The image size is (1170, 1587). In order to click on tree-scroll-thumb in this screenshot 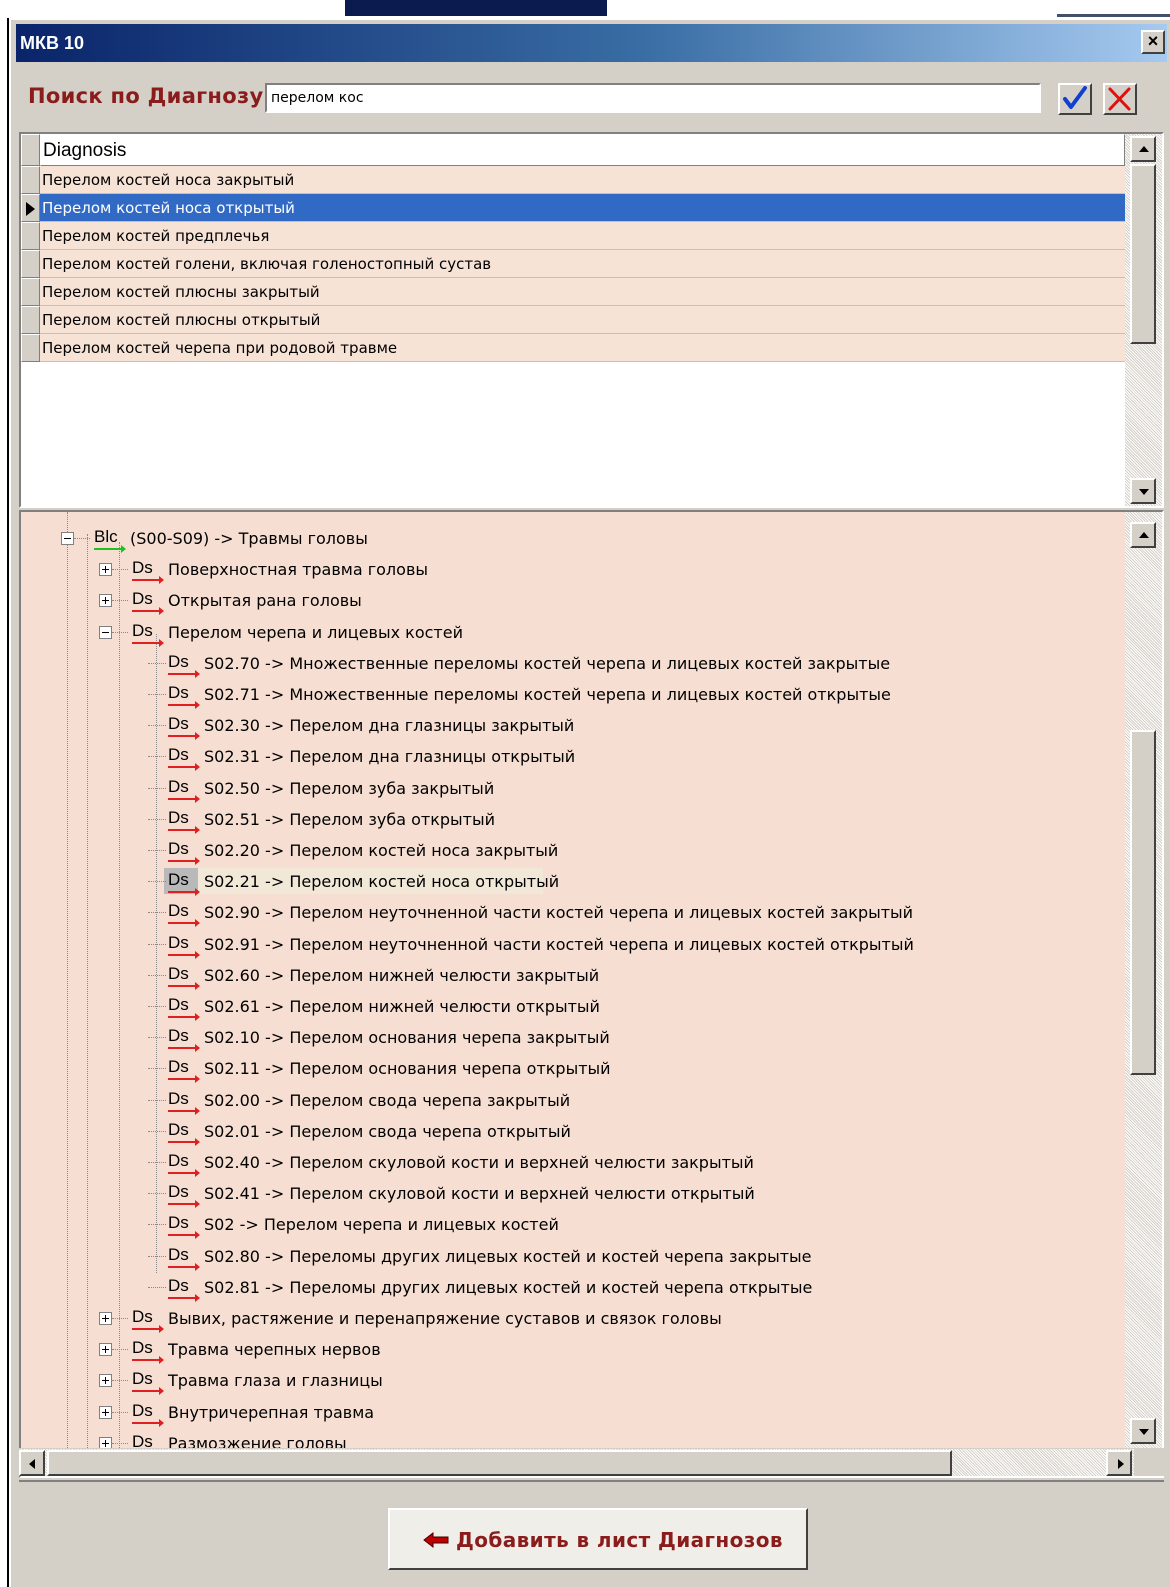, I will do `click(1143, 902)`.